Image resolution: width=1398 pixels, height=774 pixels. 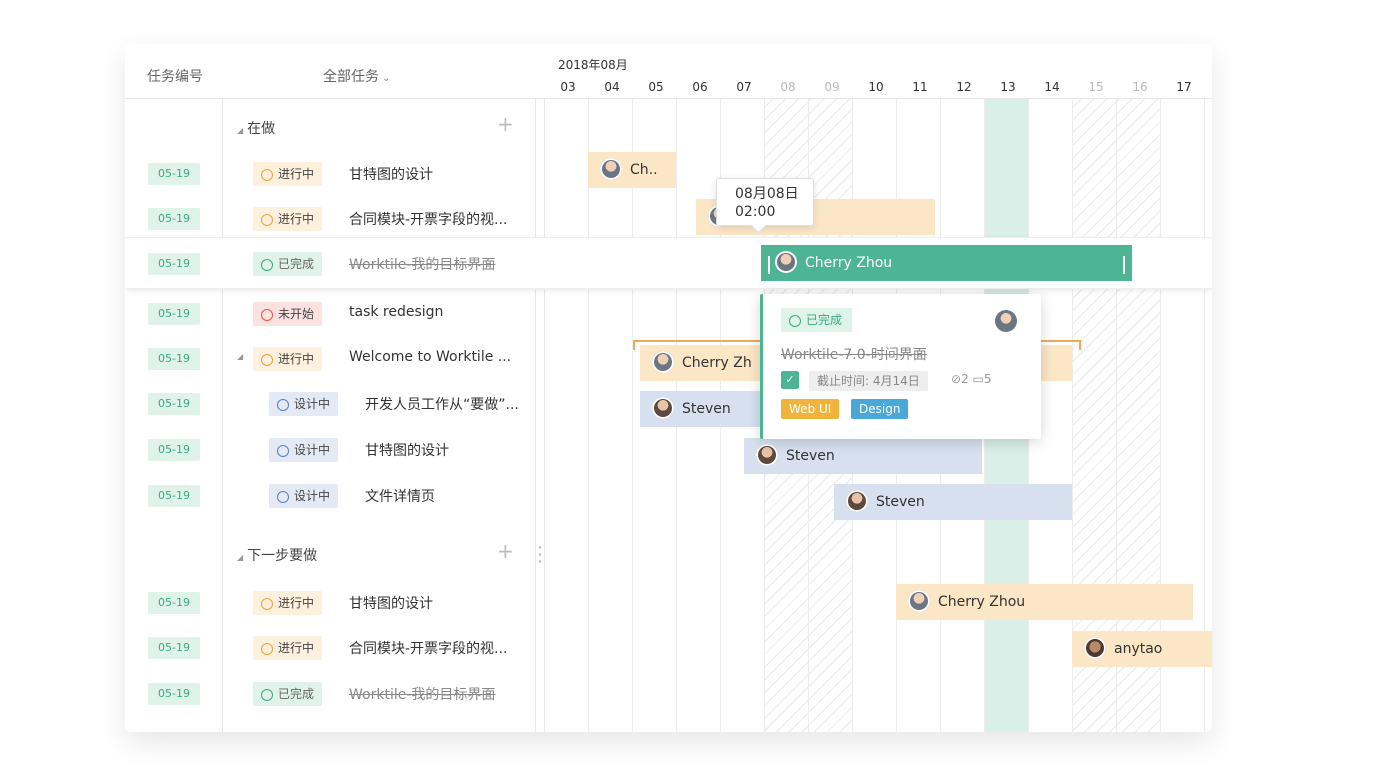 I want to click on popover-task-title: Worktile-7.0-时间界面, so click(x=854, y=354).